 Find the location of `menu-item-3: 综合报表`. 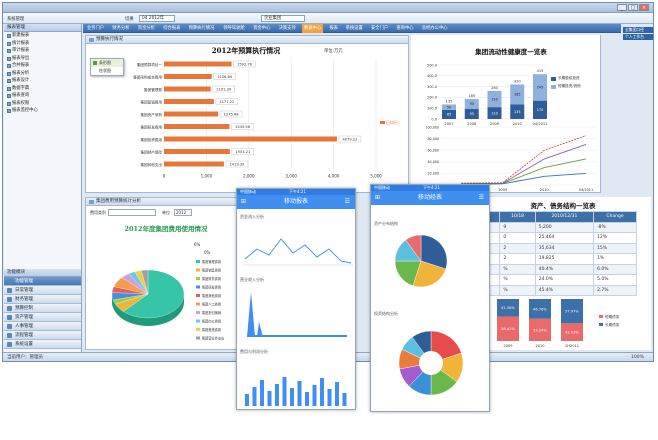

menu-item-3: 综合报表 is located at coordinates (171, 28).